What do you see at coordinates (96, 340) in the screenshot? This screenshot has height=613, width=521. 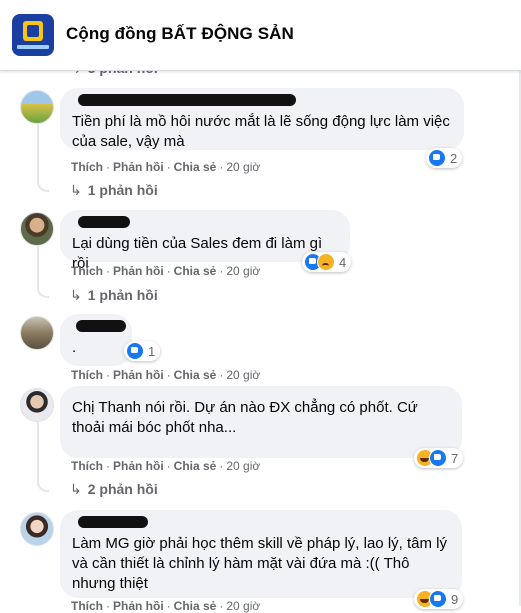 I see `comment-bubble: .` at bounding box center [96, 340].